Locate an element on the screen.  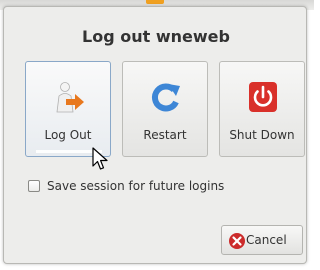
logout-label: Log Out is located at coordinates (68, 135).